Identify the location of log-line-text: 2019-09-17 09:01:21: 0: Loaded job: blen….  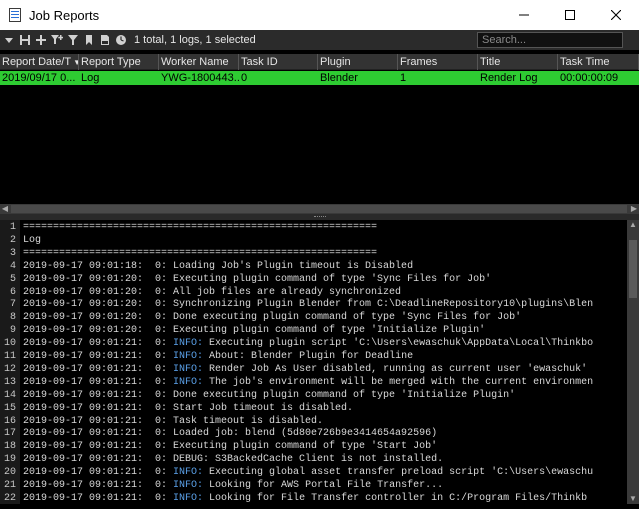
(230, 434).